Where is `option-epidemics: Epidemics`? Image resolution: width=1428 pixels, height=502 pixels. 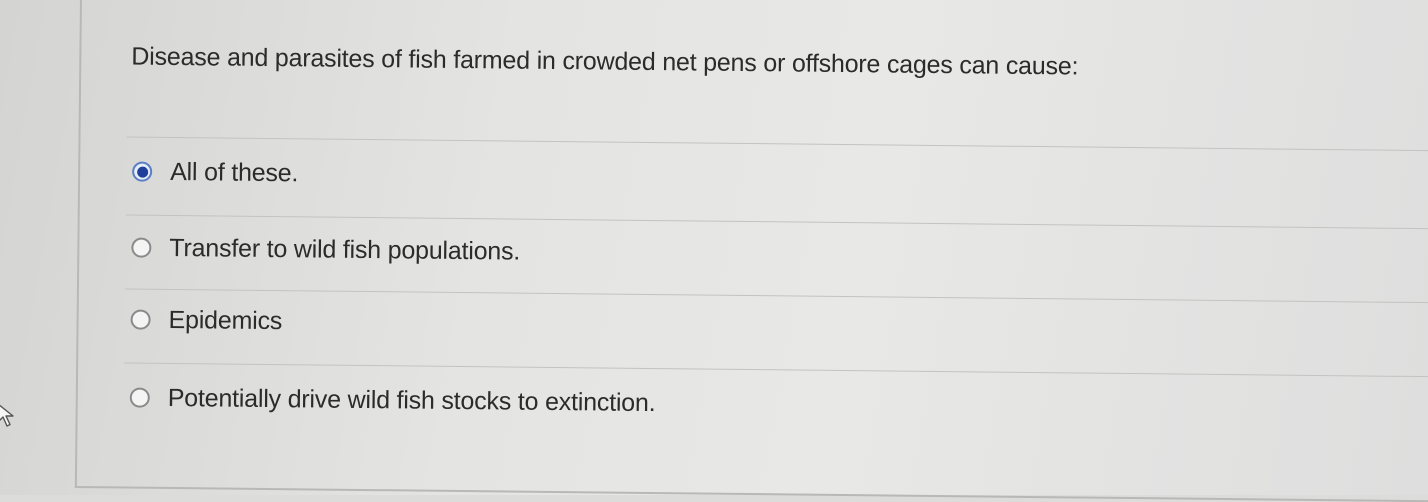
option-epidemics: Epidemics is located at coordinates (206, 321).